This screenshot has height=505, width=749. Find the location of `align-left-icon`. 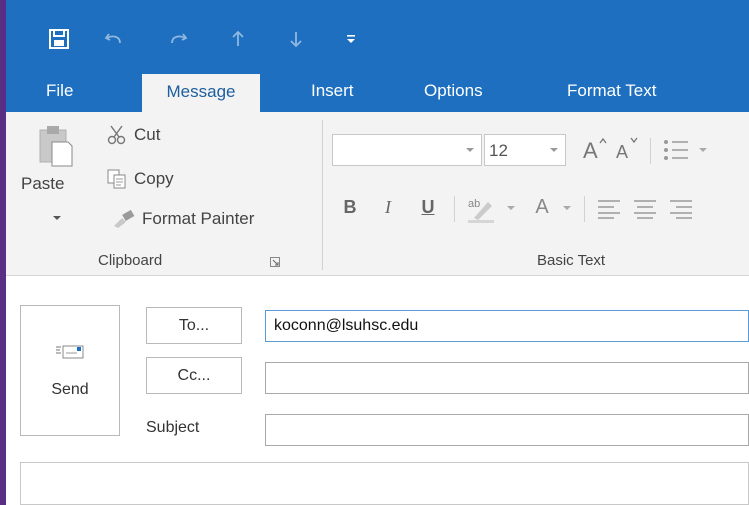

align-left-icon is located at coordinates (609, 209).